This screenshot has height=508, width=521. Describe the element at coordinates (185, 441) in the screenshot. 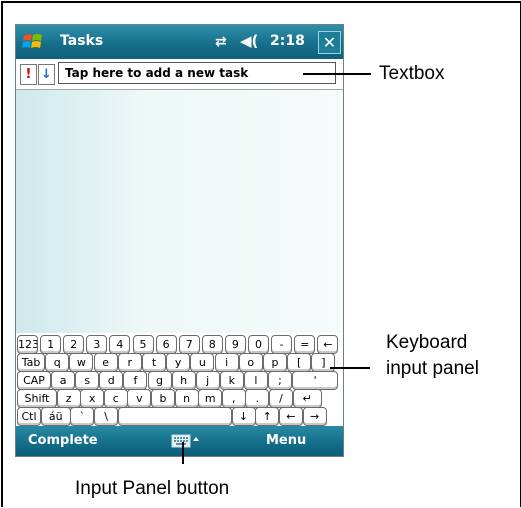

I see `input-panel-button` at that location.